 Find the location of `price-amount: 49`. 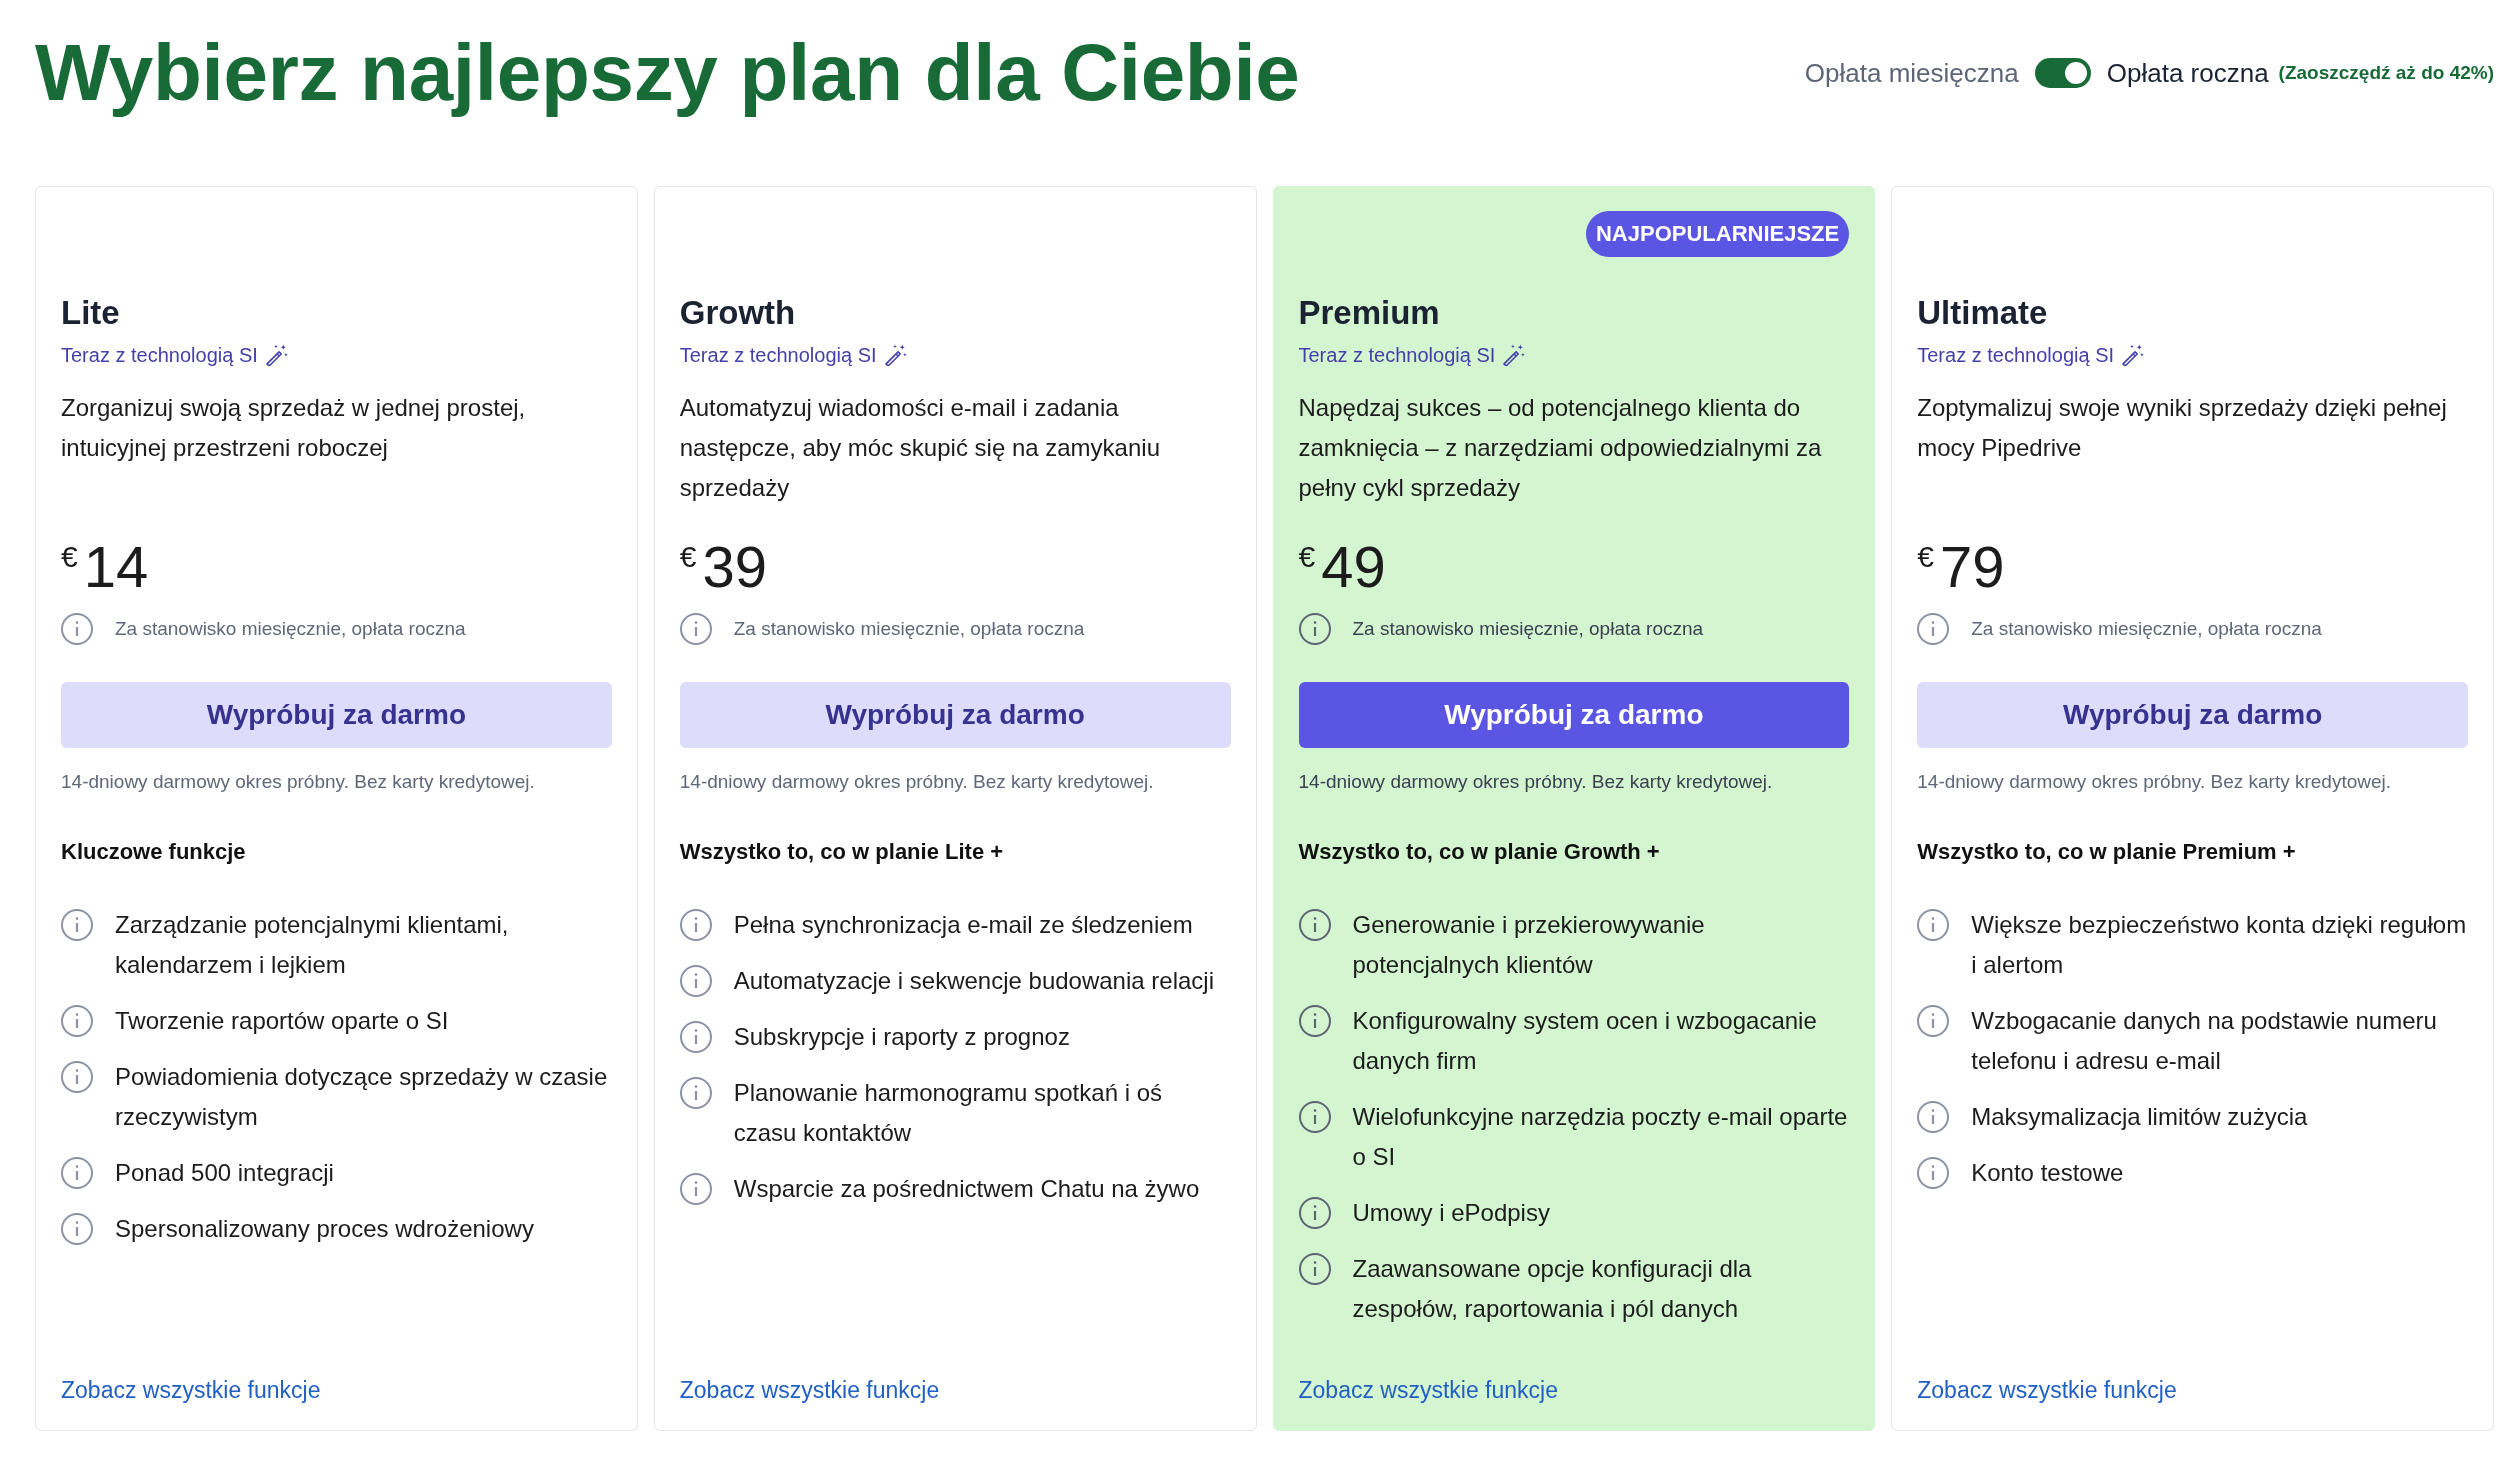

price-amount: 49 is located at coordinates (1353, 567).